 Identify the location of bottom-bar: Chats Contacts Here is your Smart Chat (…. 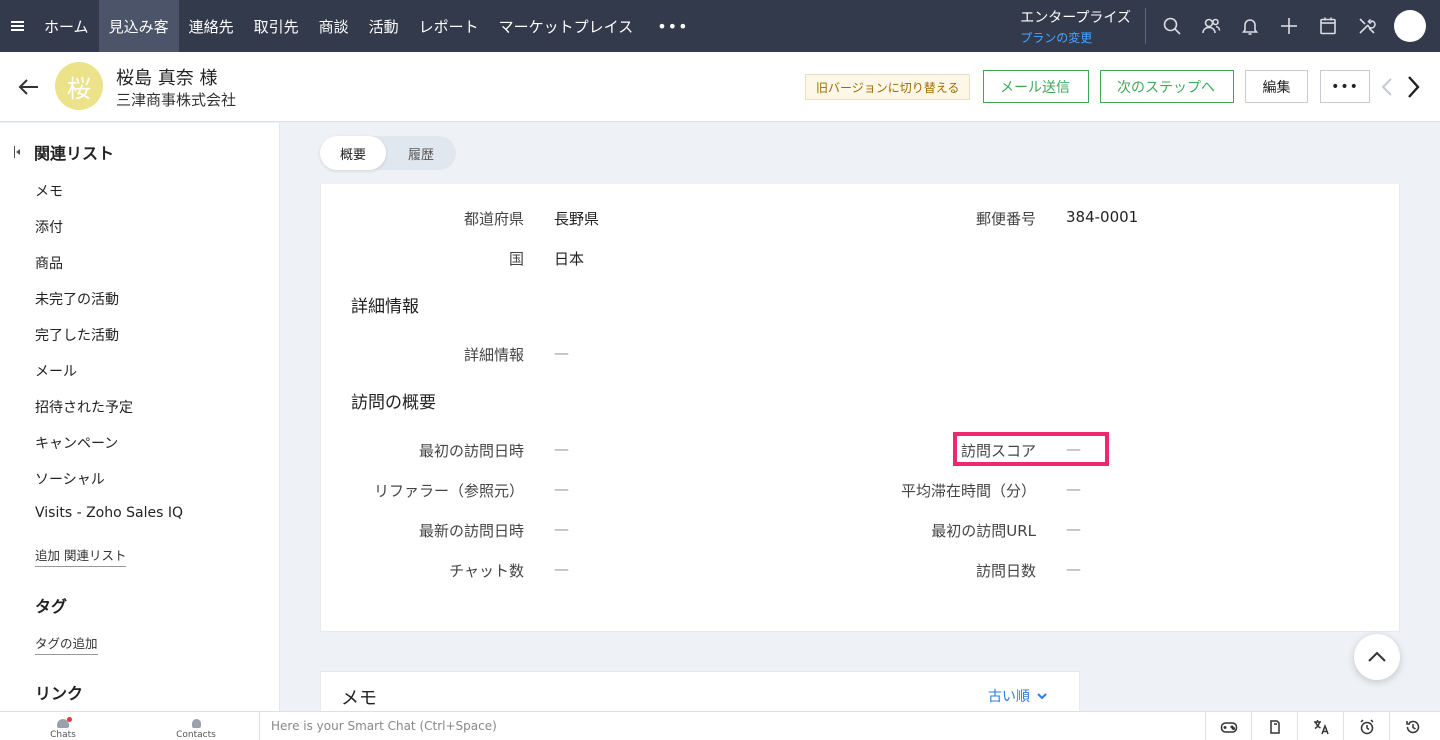
(720, 725).